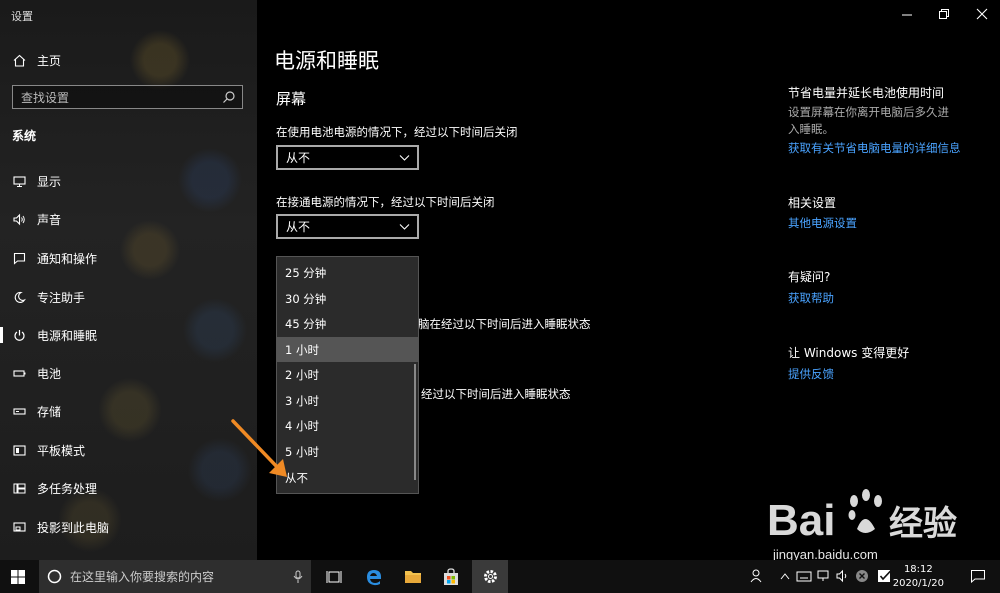  What do you see at coordinates (229, 98) in the screenshot?
I see `search-icon` at bounding box center [229, 98].